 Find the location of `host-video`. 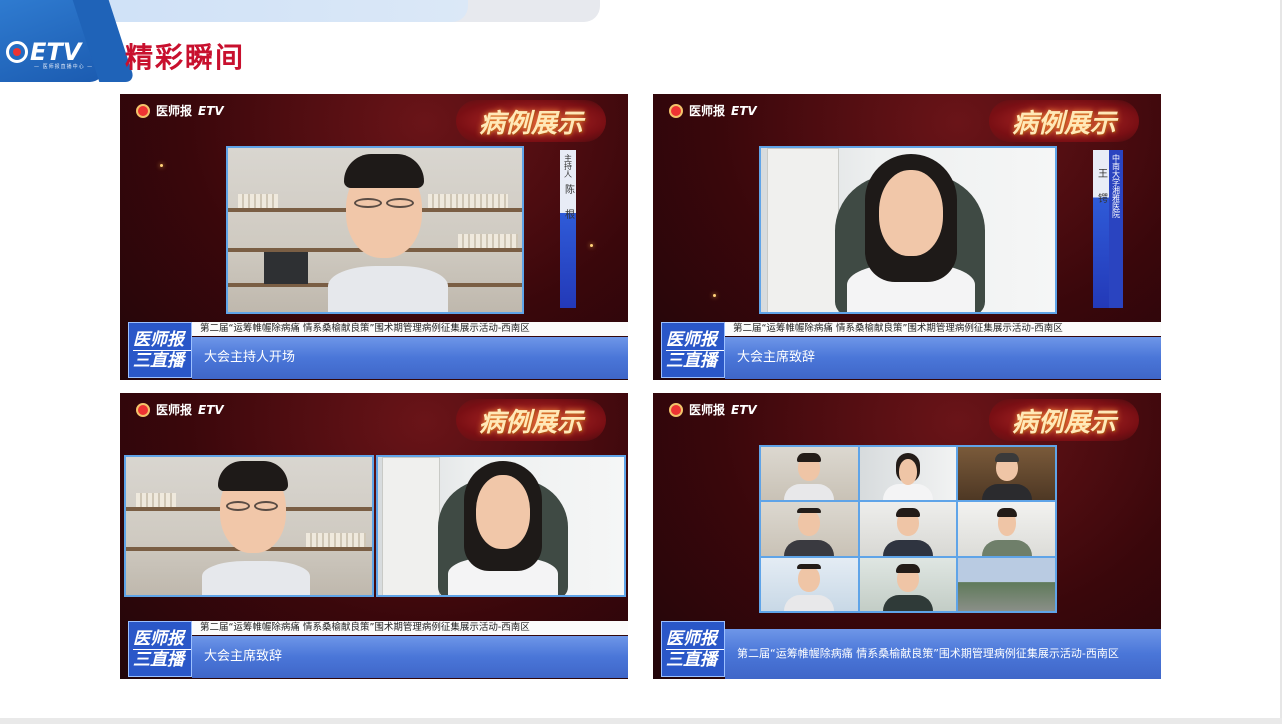

host-video is located at coordinates (375, 230).